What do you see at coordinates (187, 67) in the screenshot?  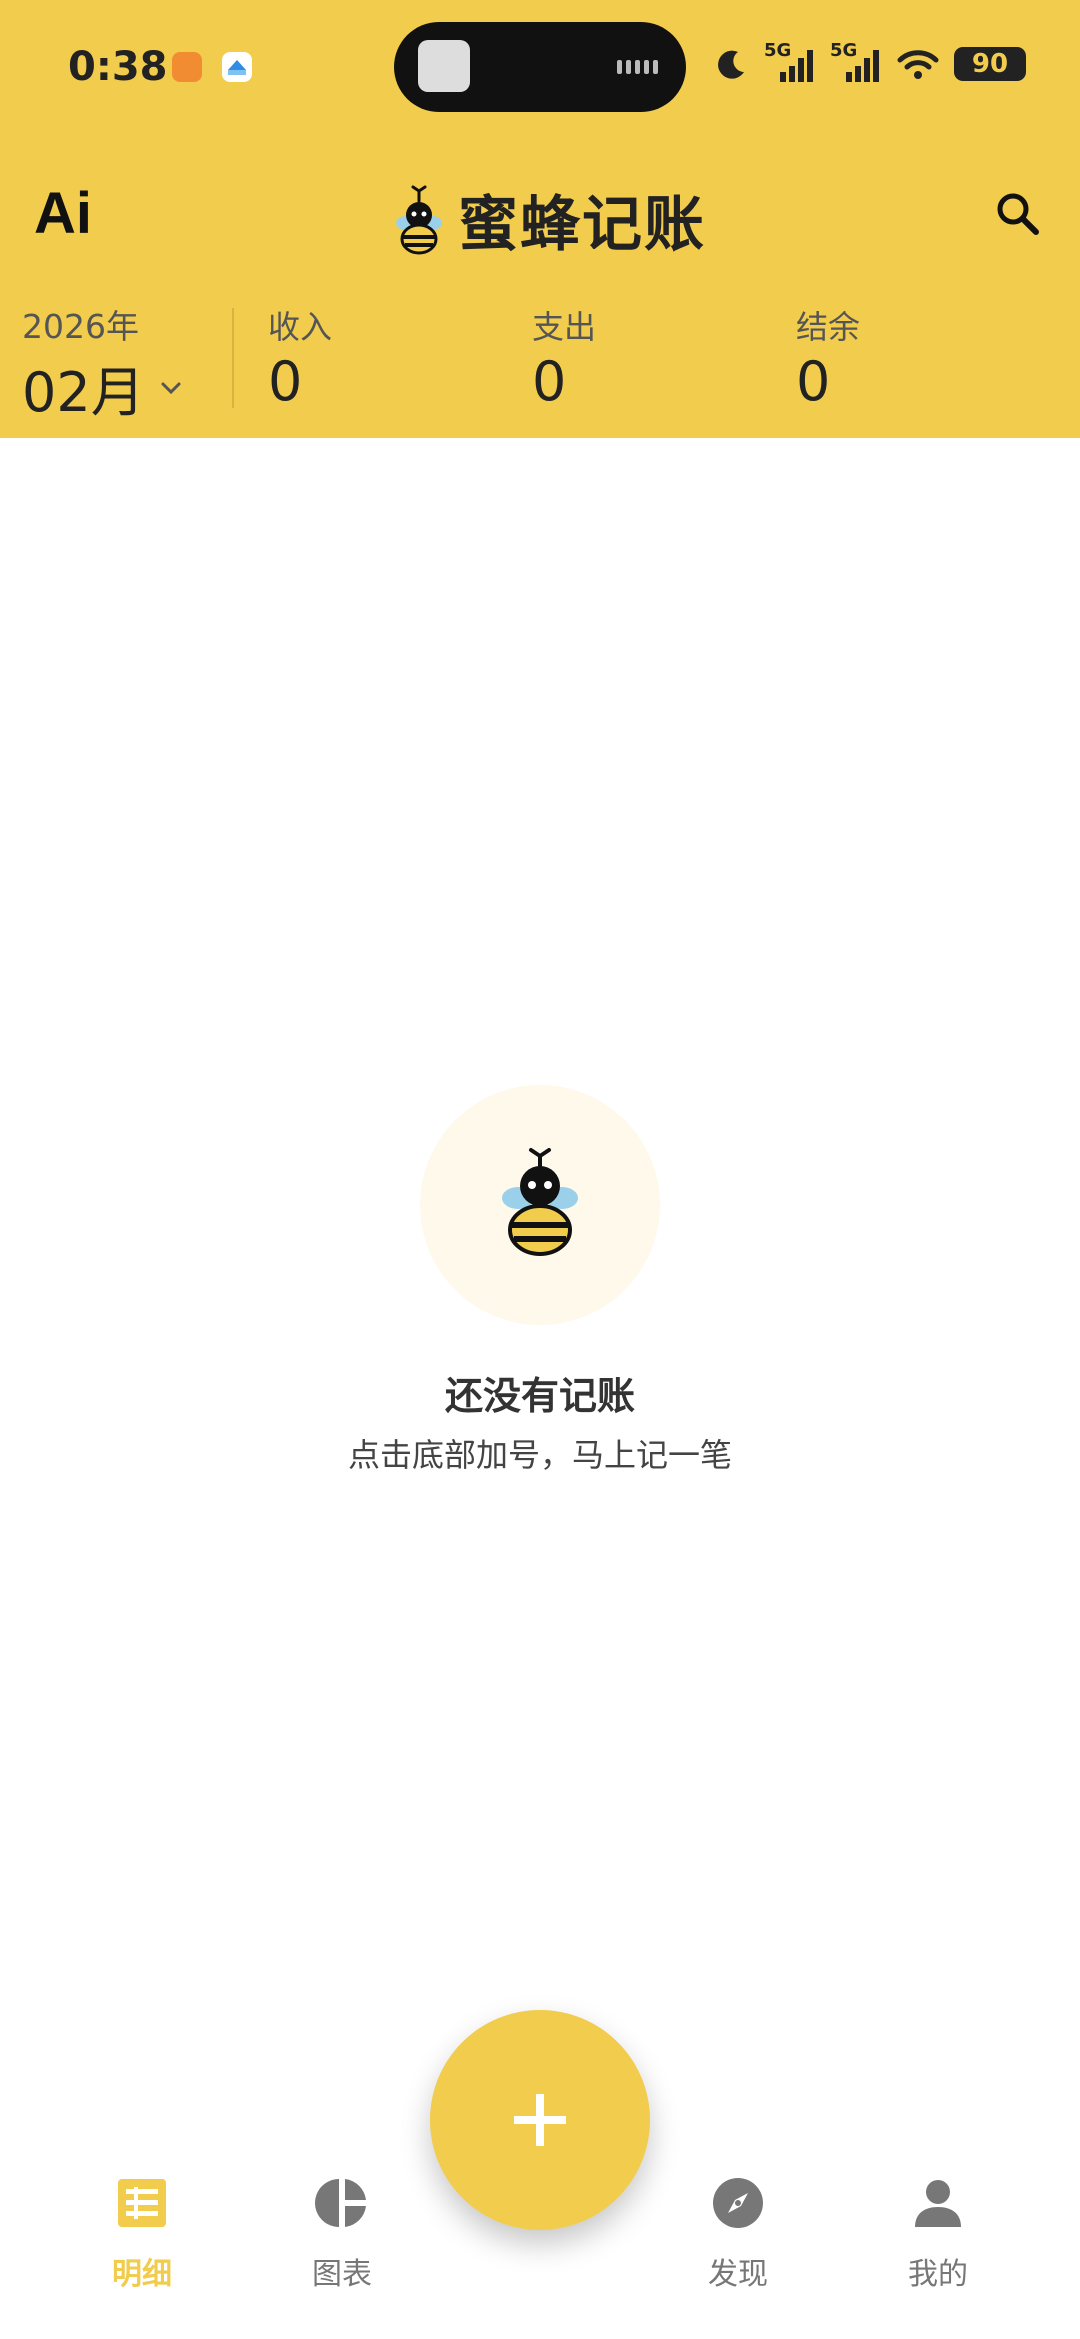 I see `notification-app-icon` at bounding box center [187, 67].